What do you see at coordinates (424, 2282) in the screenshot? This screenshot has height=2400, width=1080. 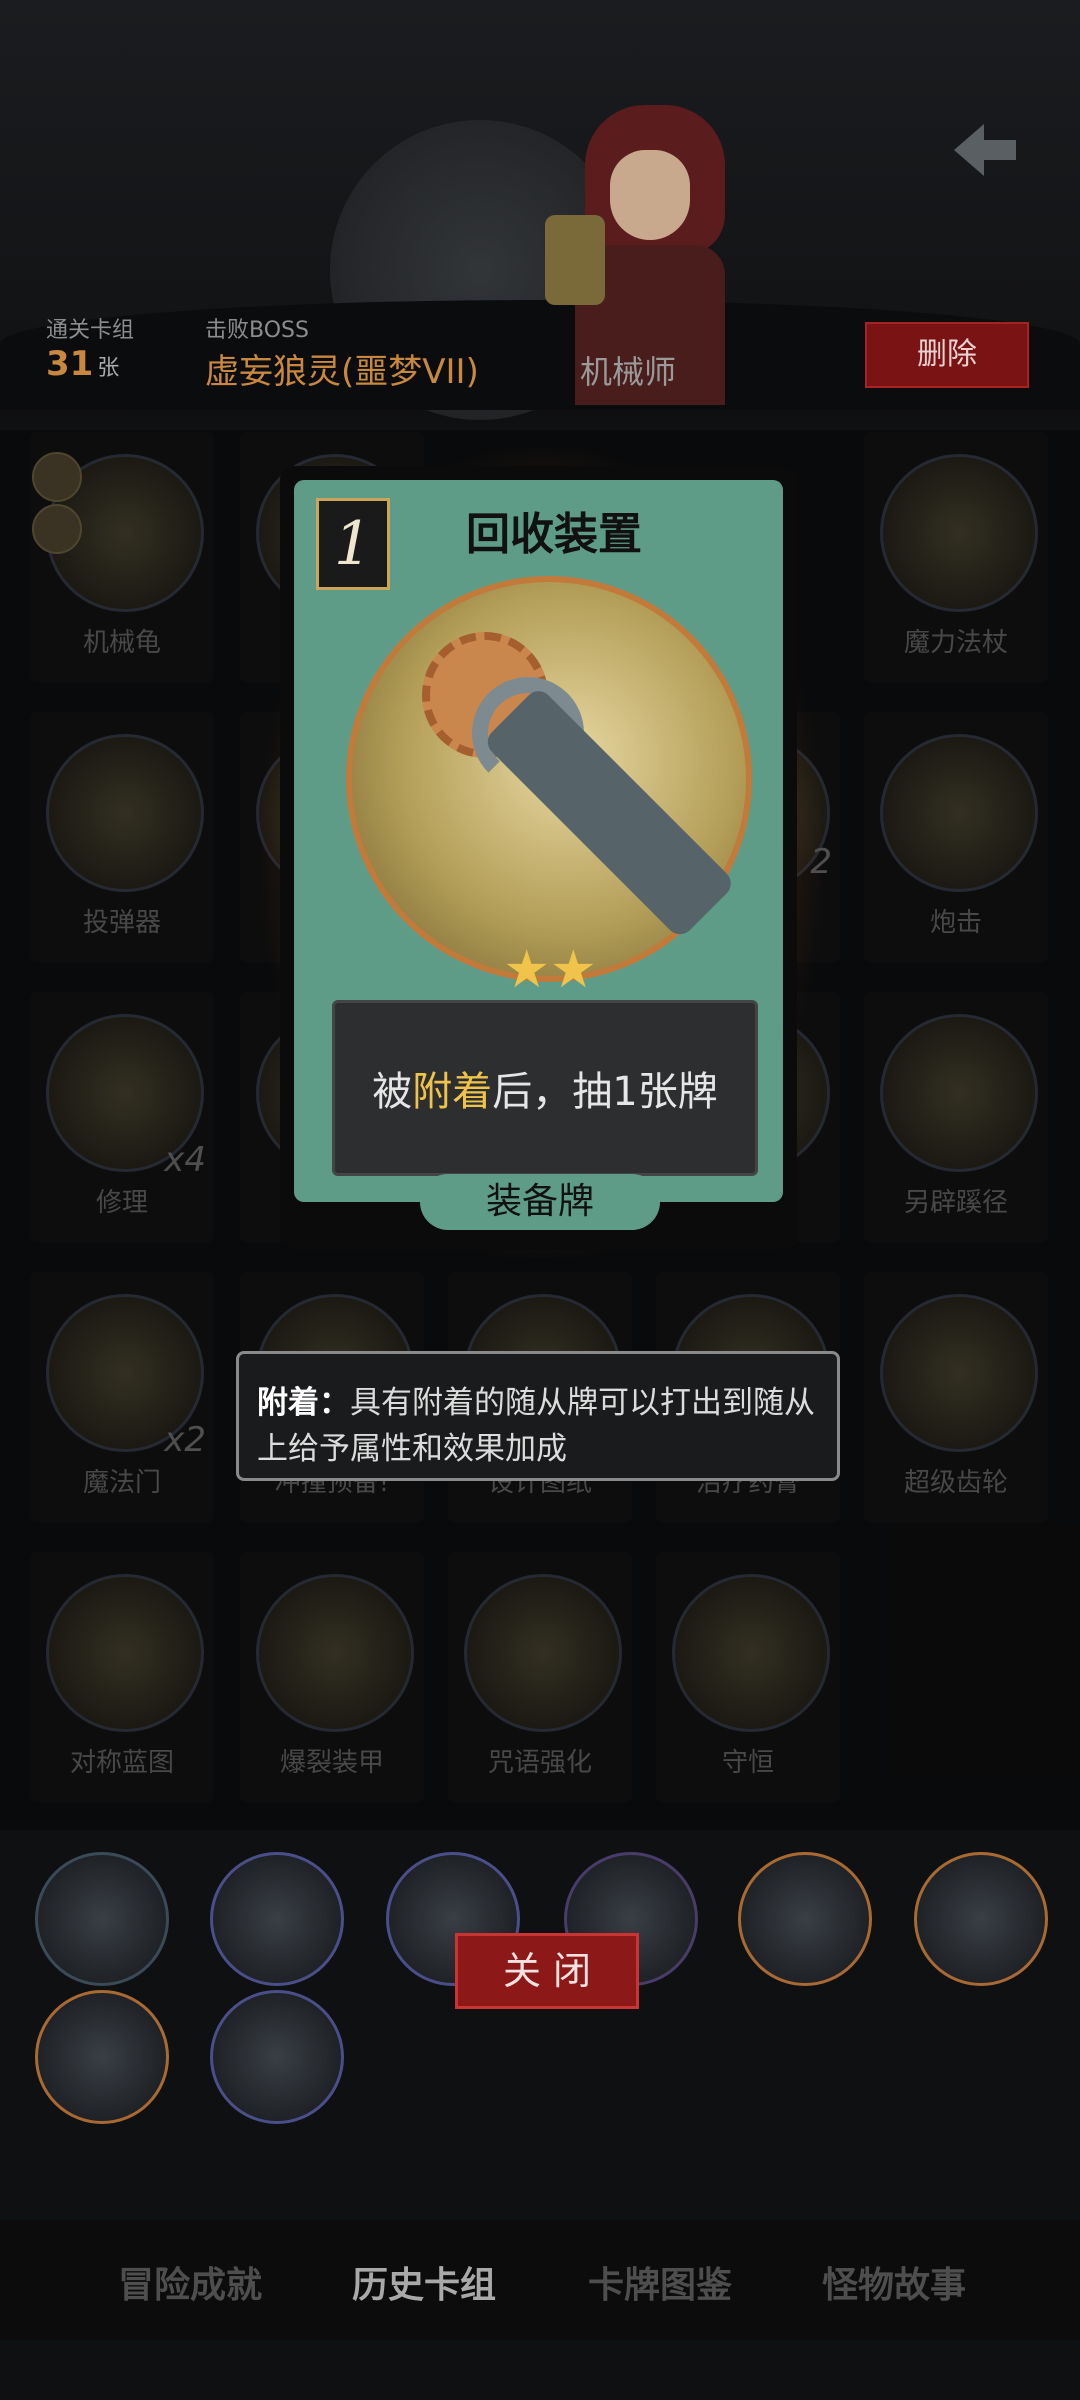 I see `tab-history-decks: 历史卡组` at bounding box center [424, 2282].